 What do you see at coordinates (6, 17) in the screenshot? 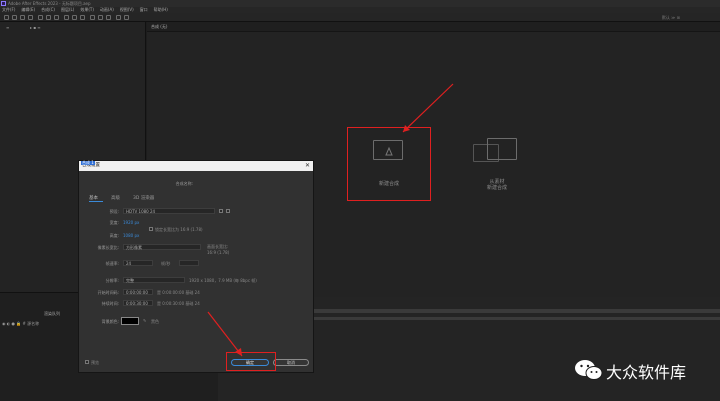
I see `home-icon` at bounding box center [6, 17].